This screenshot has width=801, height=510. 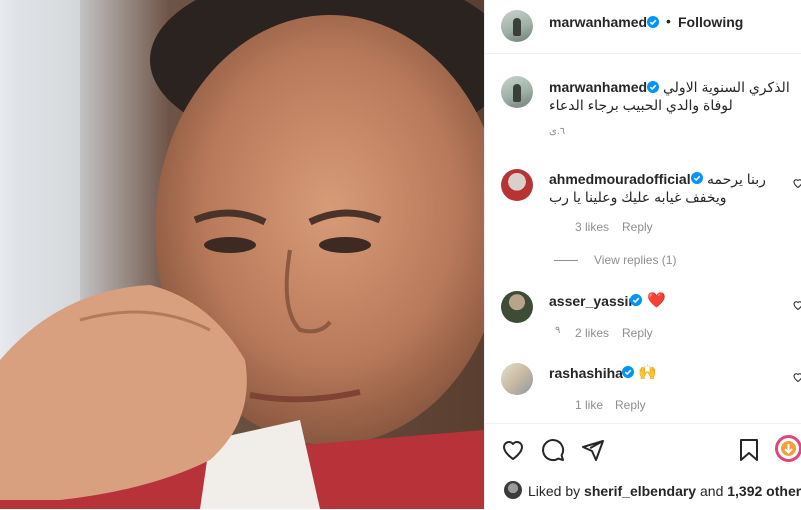 I want to click on post-header: marwanhamed • Following, so click(x=643, y=27).